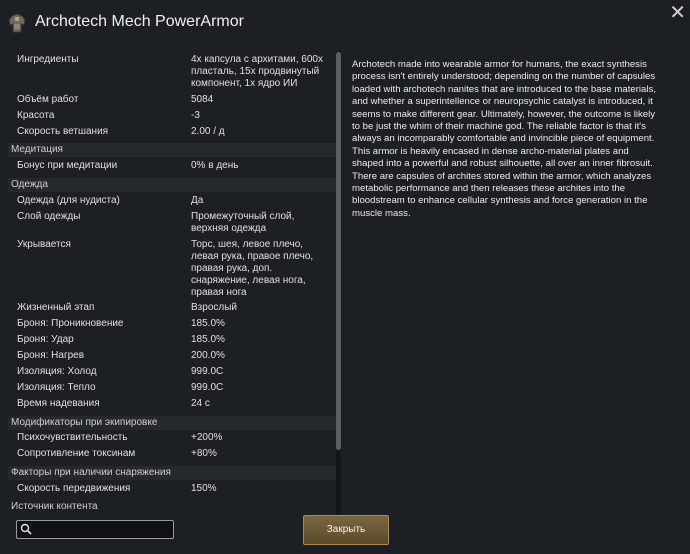 The width and height of the screenshot is (690, 554). I want to click on search-field, so click(95, 529).